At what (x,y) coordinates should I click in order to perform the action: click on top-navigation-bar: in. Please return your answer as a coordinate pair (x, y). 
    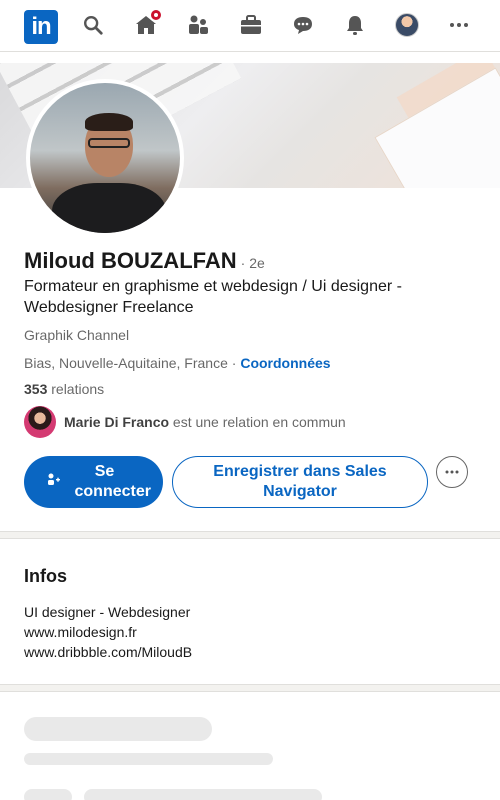
    Looking at the image, I should click on (250, 26).